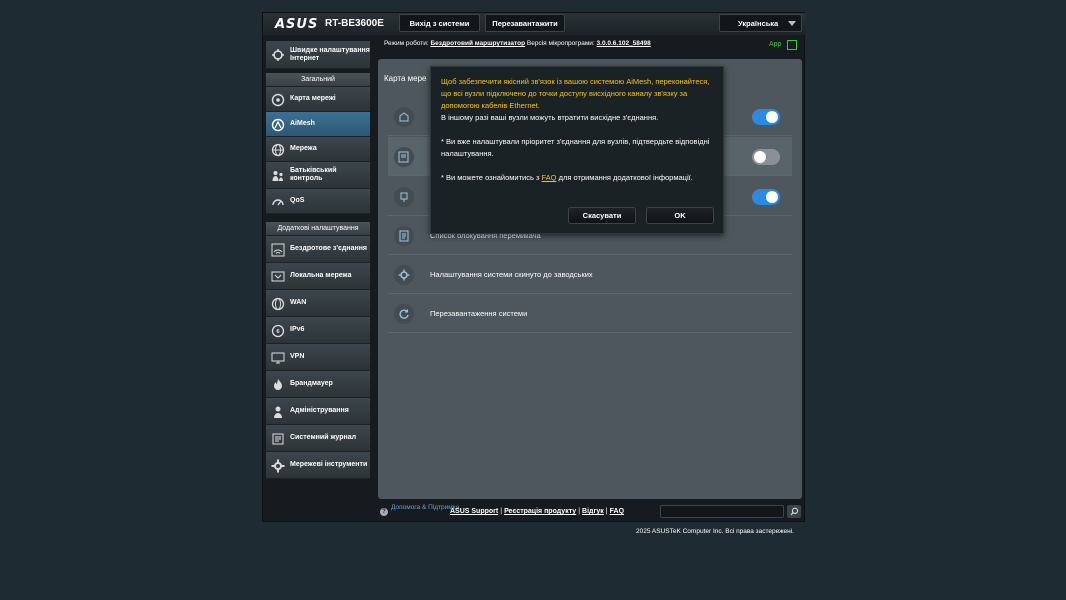  I want to click on page-title: Карта мере, so click(405, 78).